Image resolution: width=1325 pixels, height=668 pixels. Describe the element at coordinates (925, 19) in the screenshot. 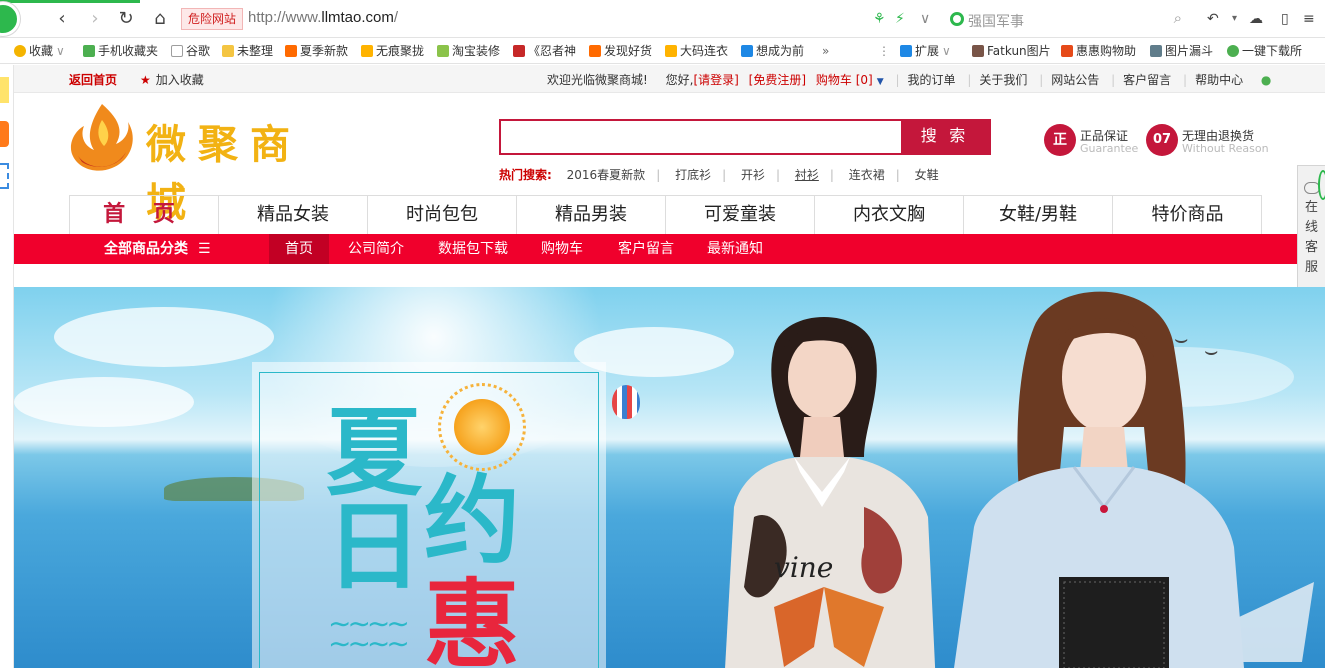

I see `chevron-down-icon: ∨` at that location.